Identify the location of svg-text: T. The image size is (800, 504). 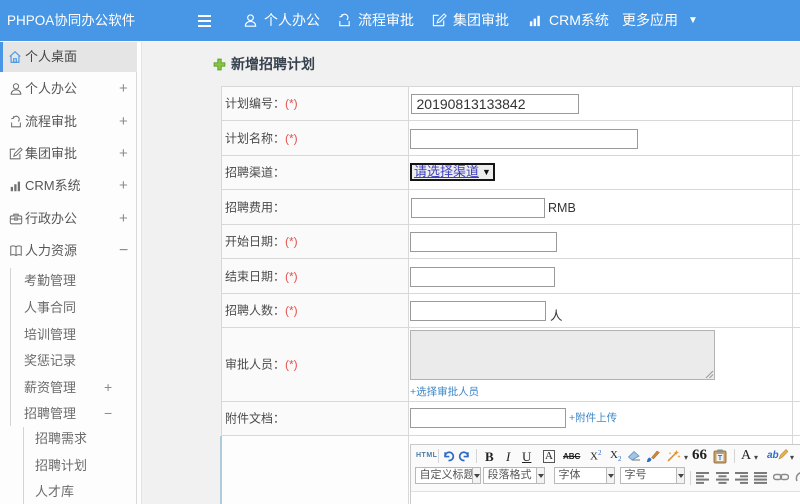
(720, 458).